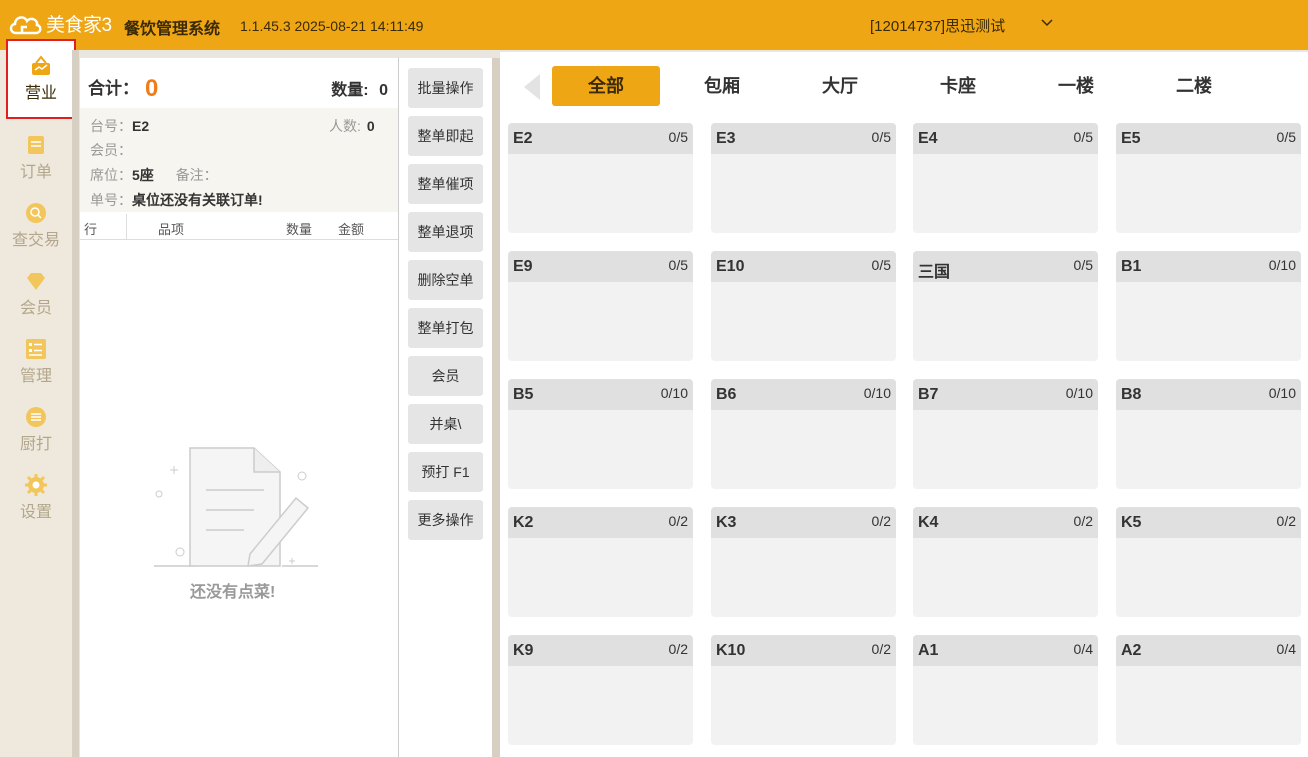 The image size is (1308, 757). I want to click on table-card: K5 0/2, so click(1208, 562).